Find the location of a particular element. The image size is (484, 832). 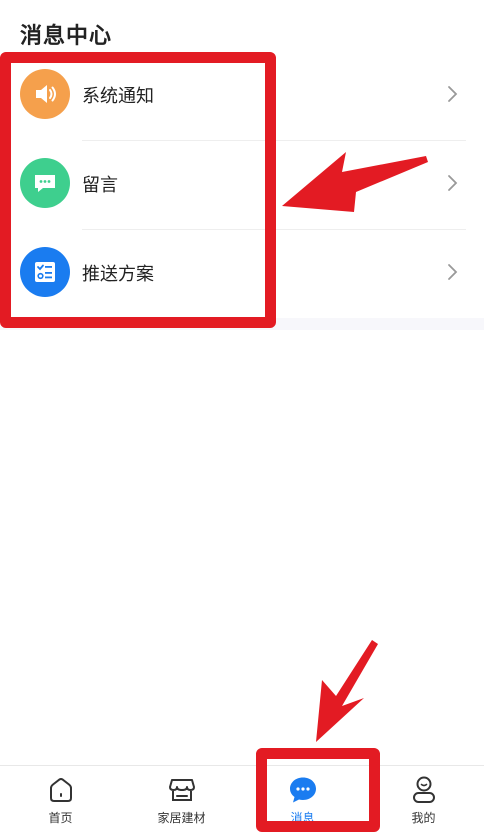

profile-icon is located at coordinates (424, 790).